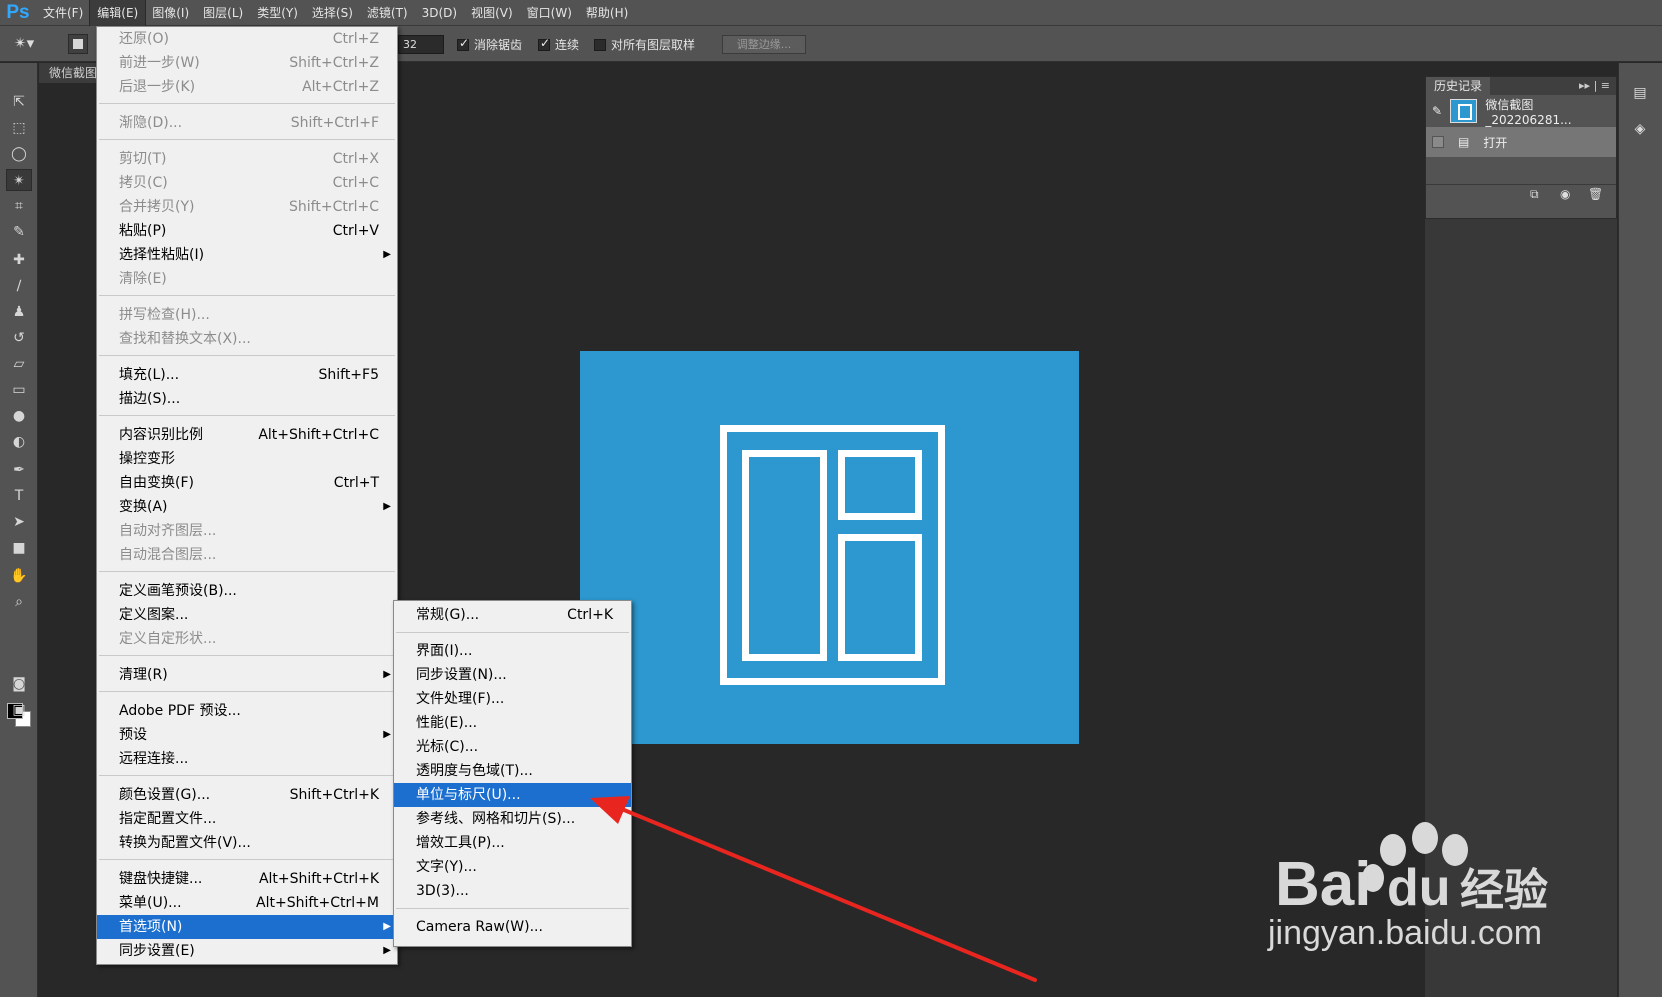 The width and height of the screenshot is (1662, 997). What do you see at coordinates (1419, 888) in the screenshot?
I see `baidu-du-text: du` at bounding box center [1419, 888].